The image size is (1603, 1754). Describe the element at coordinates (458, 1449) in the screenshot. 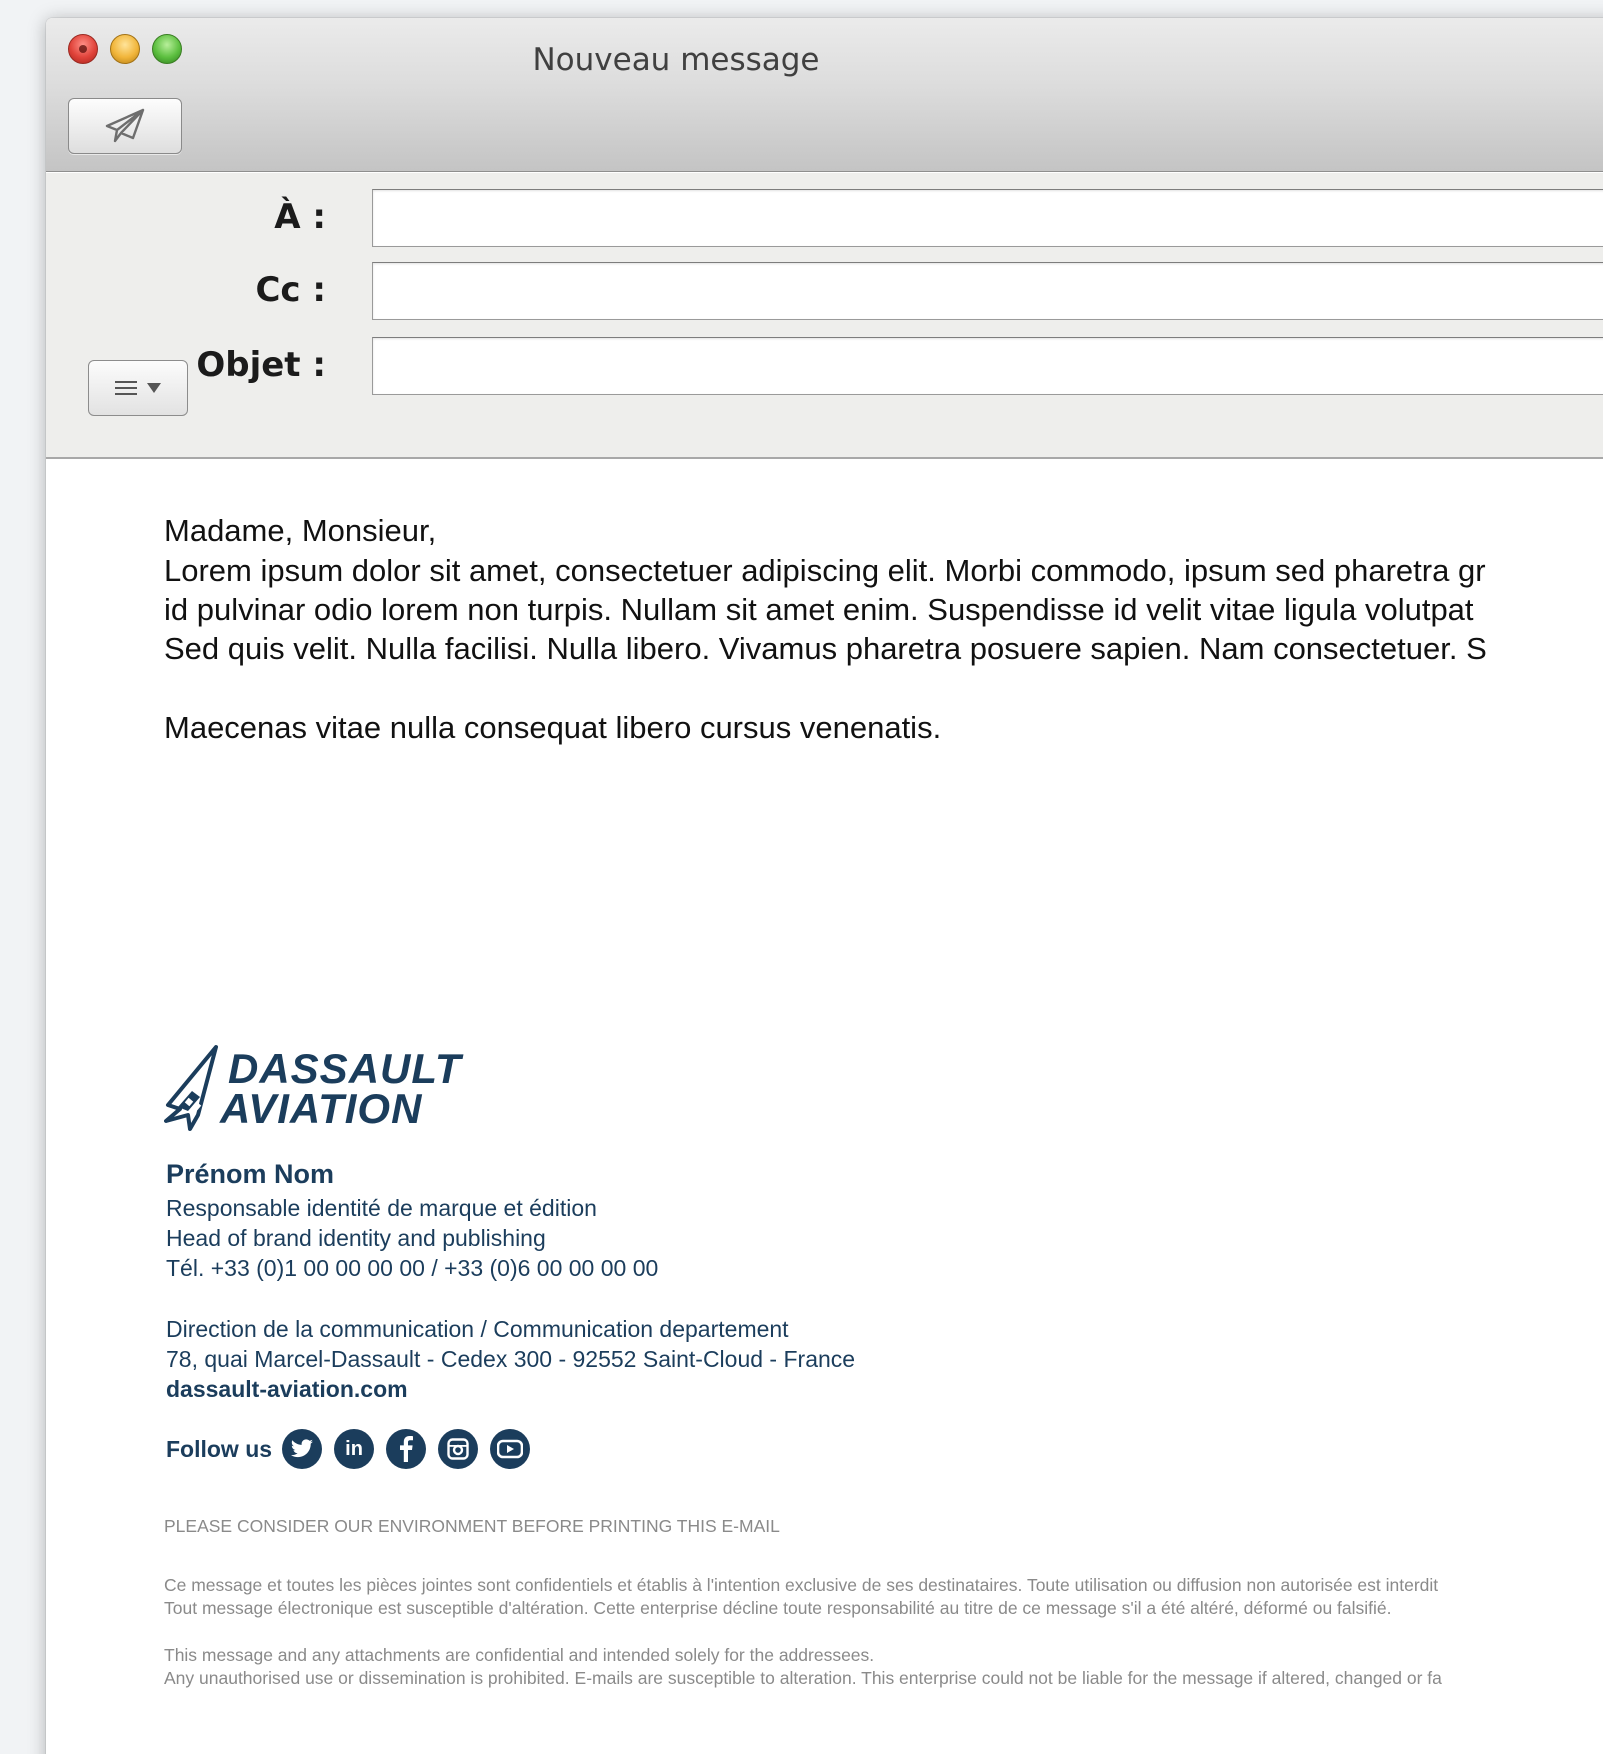

I see `instagram-icon` at that location.